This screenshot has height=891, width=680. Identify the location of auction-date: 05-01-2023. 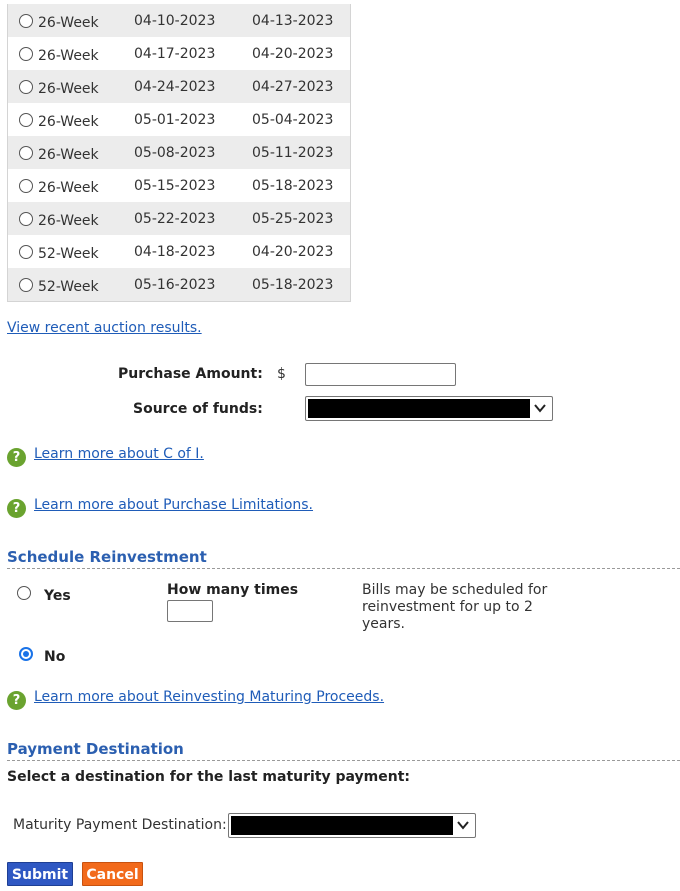
(193, 119).